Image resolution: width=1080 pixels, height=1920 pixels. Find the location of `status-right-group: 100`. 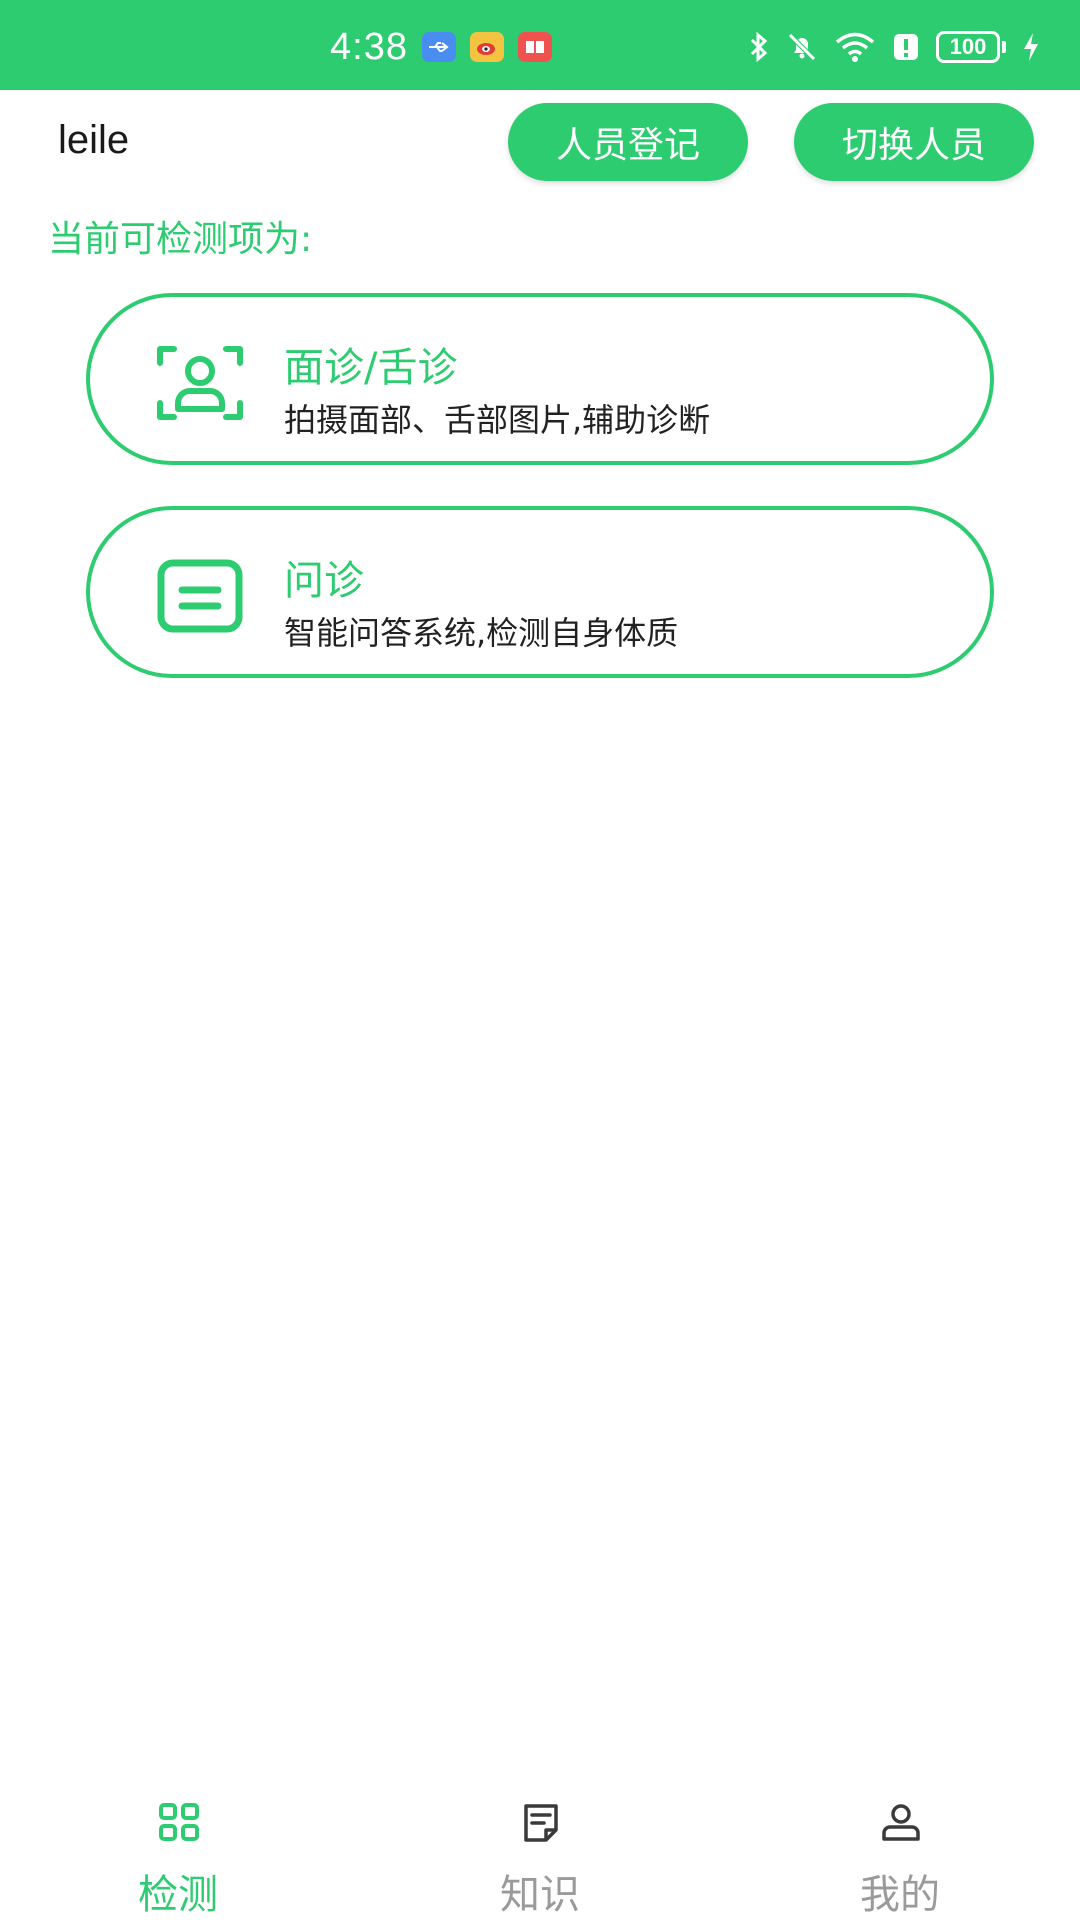

status-right-group: 100 is located at coordinates (894, 47).